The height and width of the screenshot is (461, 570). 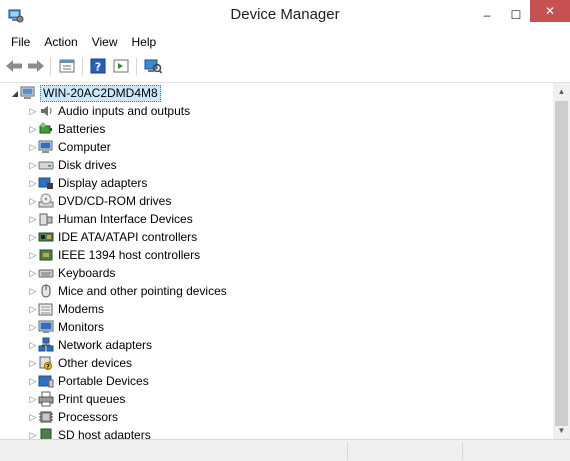 I want to click on hid-icon, so click(x=46, y=219).